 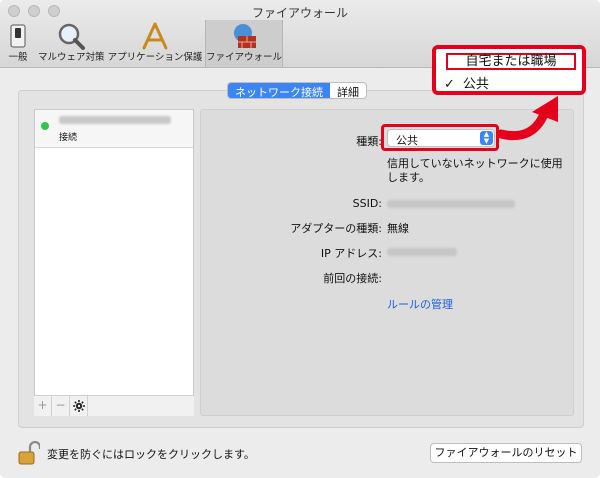 I want to click on tab-details: 詳細, so click(x=348, y=90).